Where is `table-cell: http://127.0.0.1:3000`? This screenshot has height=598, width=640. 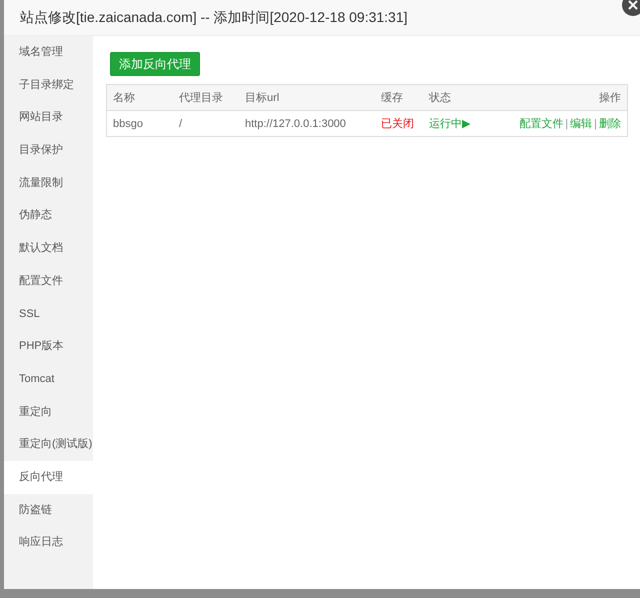 table-cell: http://127.0.0.1:3000 is located at coordinates (295, 124).